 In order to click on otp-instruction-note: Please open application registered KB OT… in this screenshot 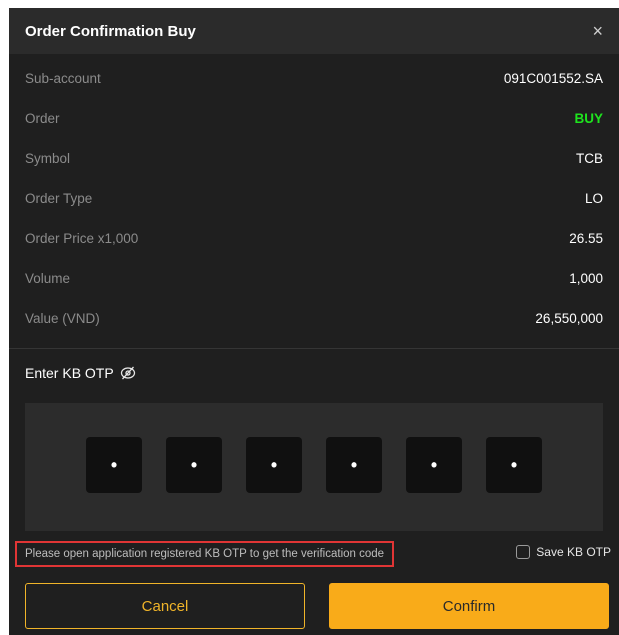, I will do `click(205, 554)`.